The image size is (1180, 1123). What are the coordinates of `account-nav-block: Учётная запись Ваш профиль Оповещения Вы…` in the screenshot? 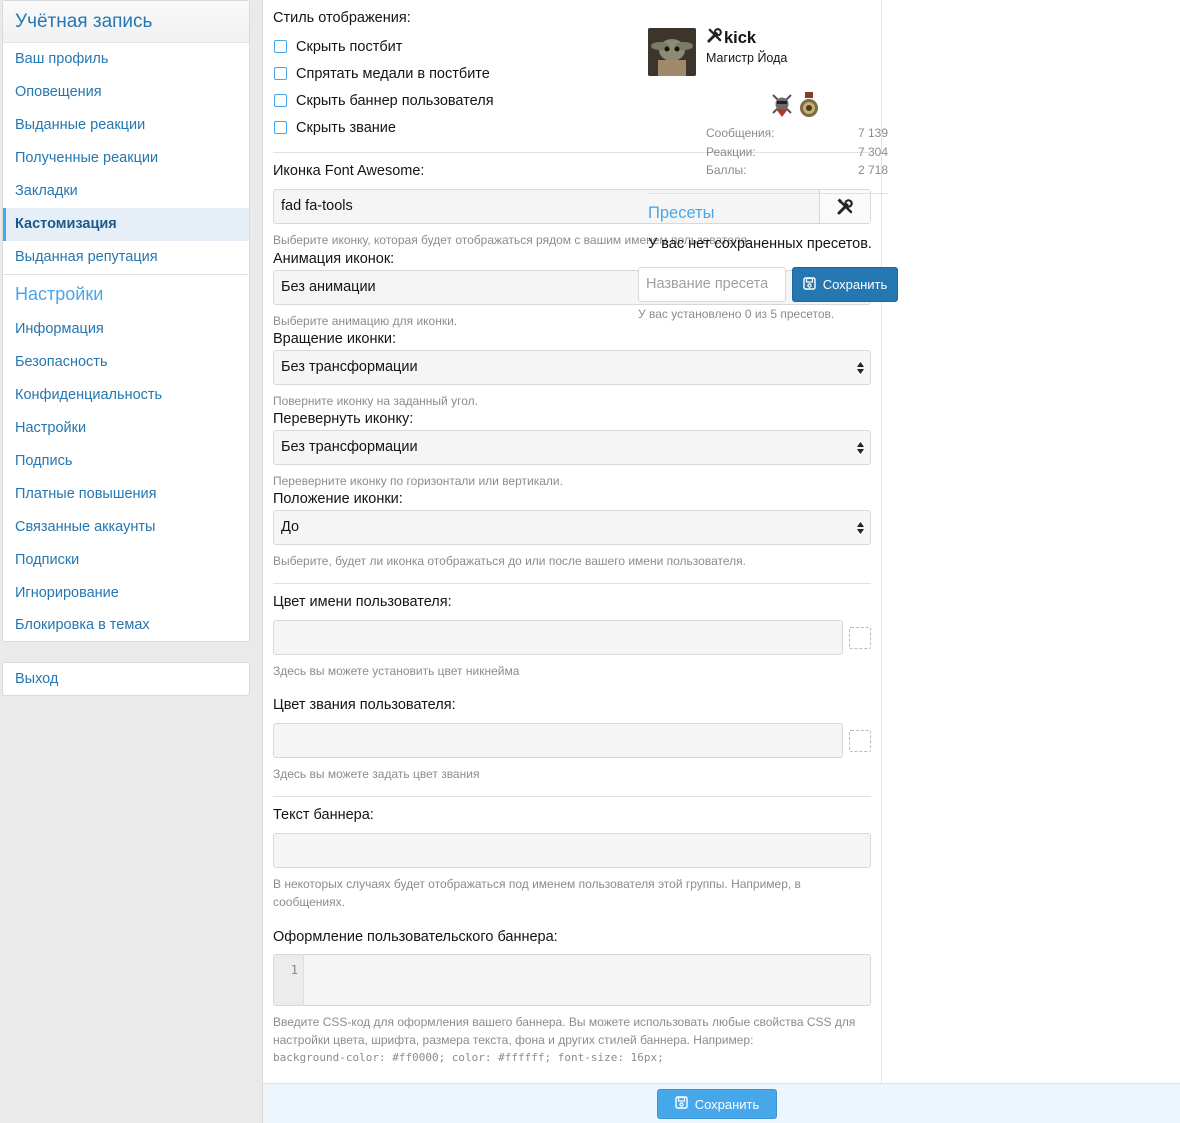 It's located at (126, 321).